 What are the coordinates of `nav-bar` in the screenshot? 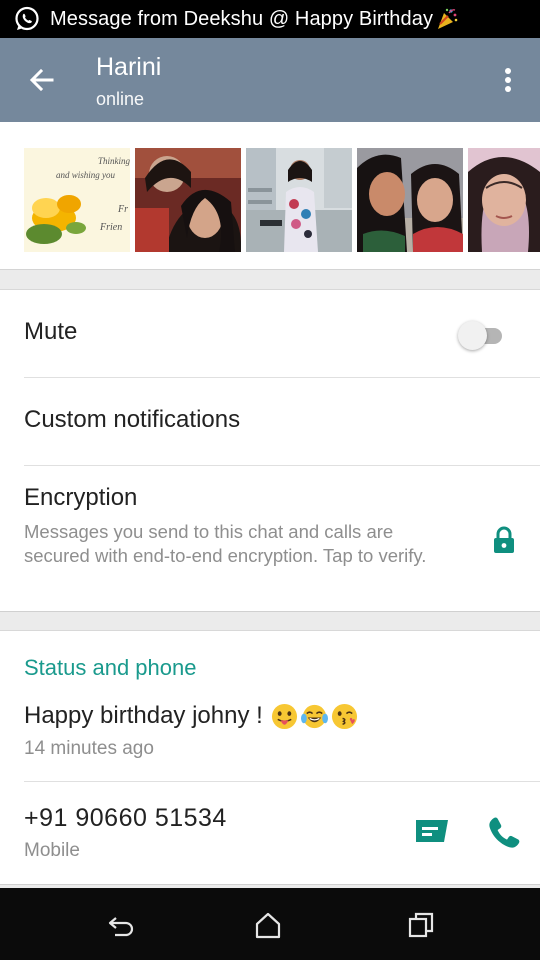 It's located at (270, 924).